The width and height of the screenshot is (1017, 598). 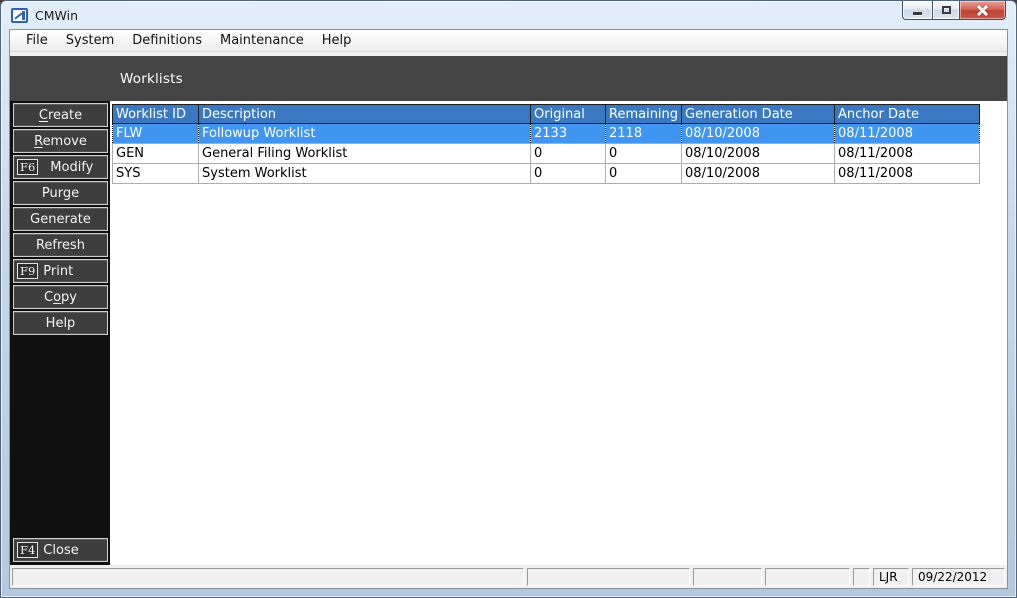 I want to click on col-original: Original, so click(x=568, y=114).